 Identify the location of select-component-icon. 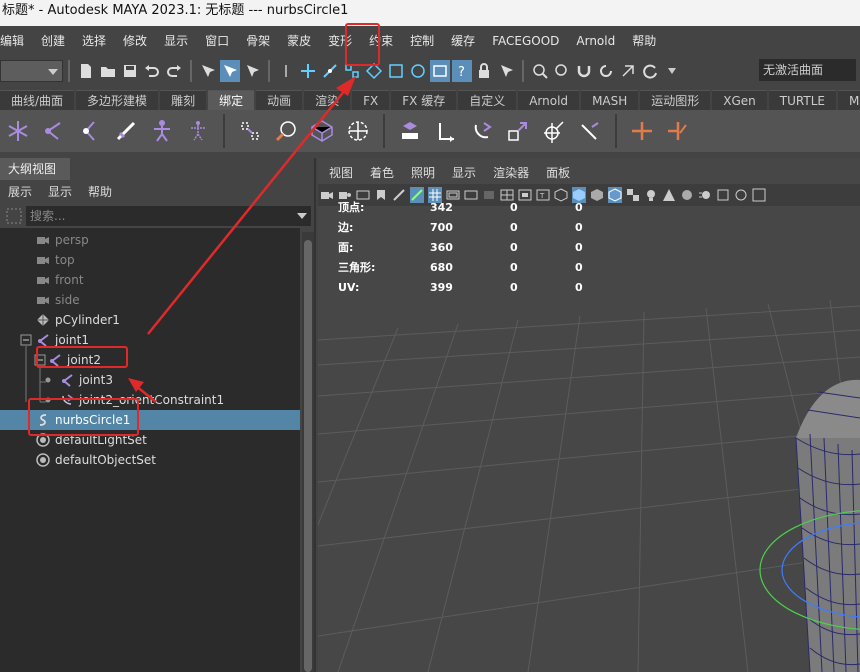
(252, 71).